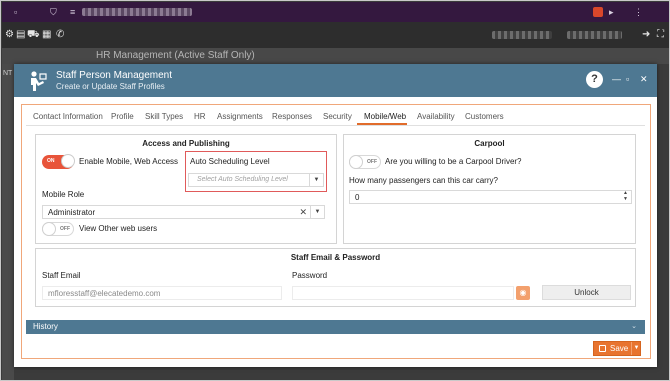 This screenshot has width=670, height=381. Describe the element at coordinates (240, 116) in the screenshot. I see `tab-assignments: Assignments` at that location.